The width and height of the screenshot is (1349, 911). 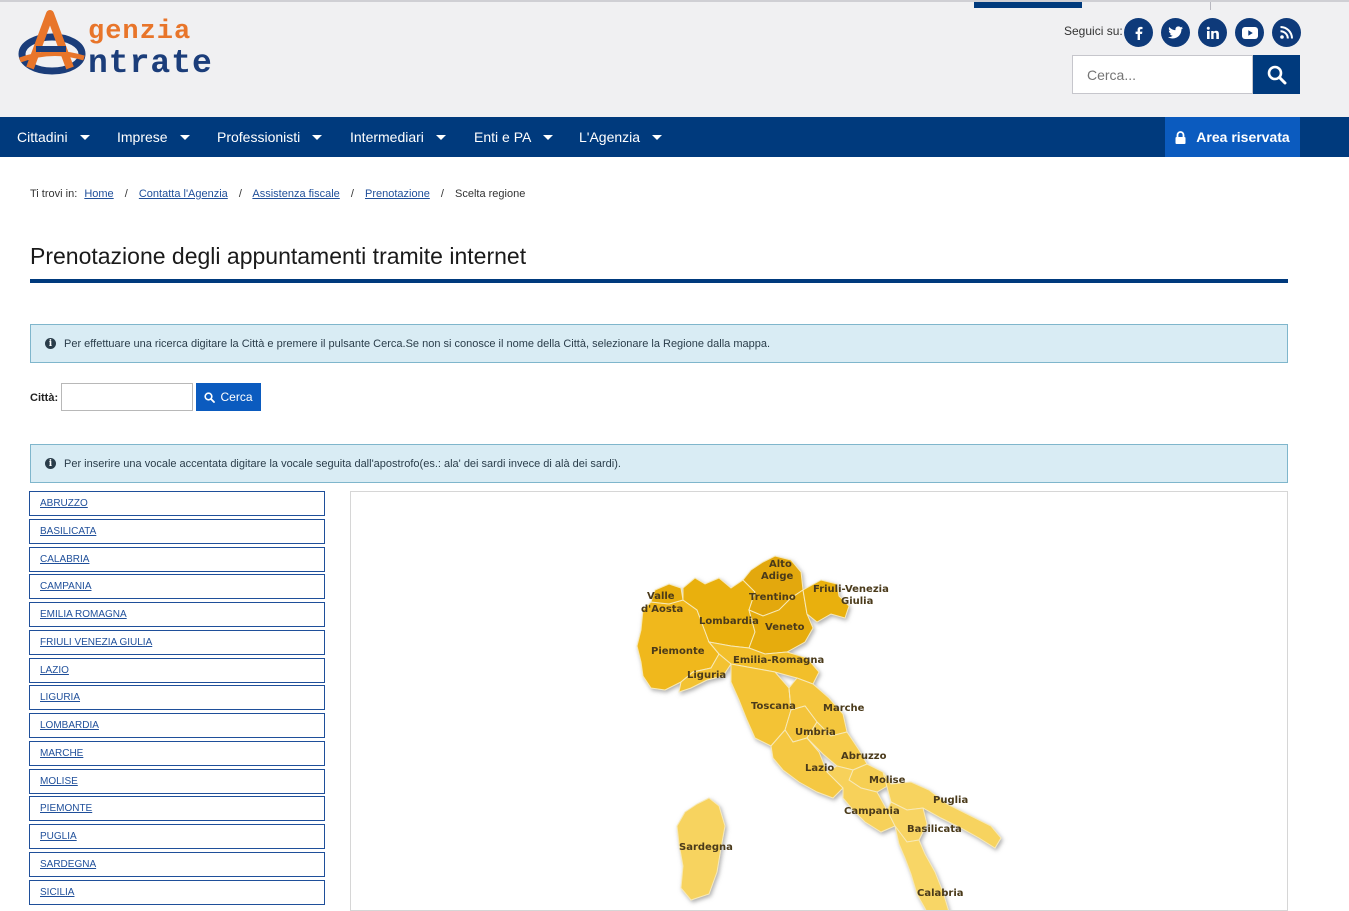 What do you see at coordinates (183, 194) in the screenshot?
I see `breadcrumb-link-contatta: Contatta l'Agenzia` at bounding box center [183, 194].